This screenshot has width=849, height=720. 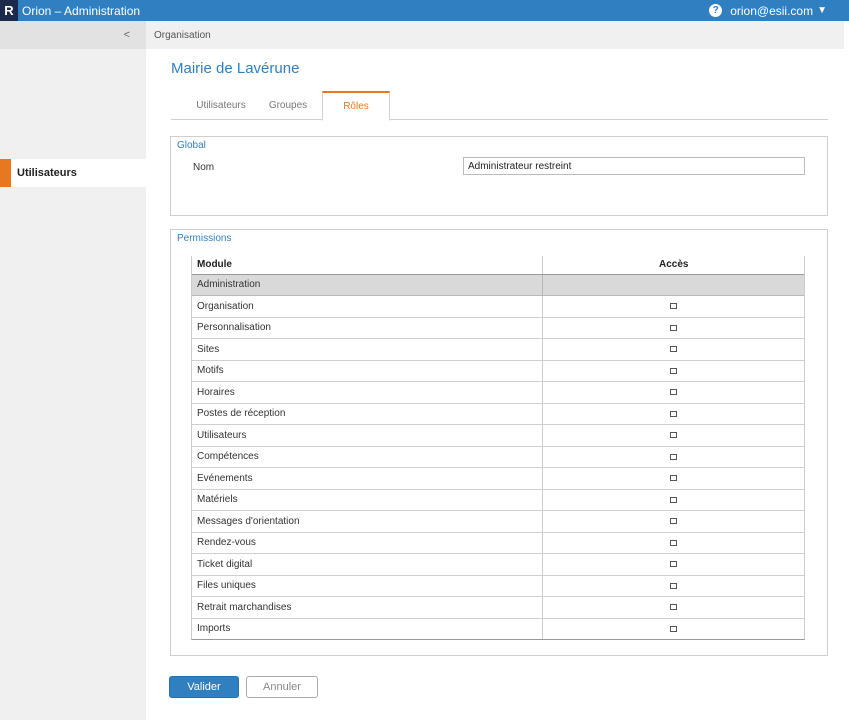 I want to click on table-row: Sites, so click(x=498, y=349).